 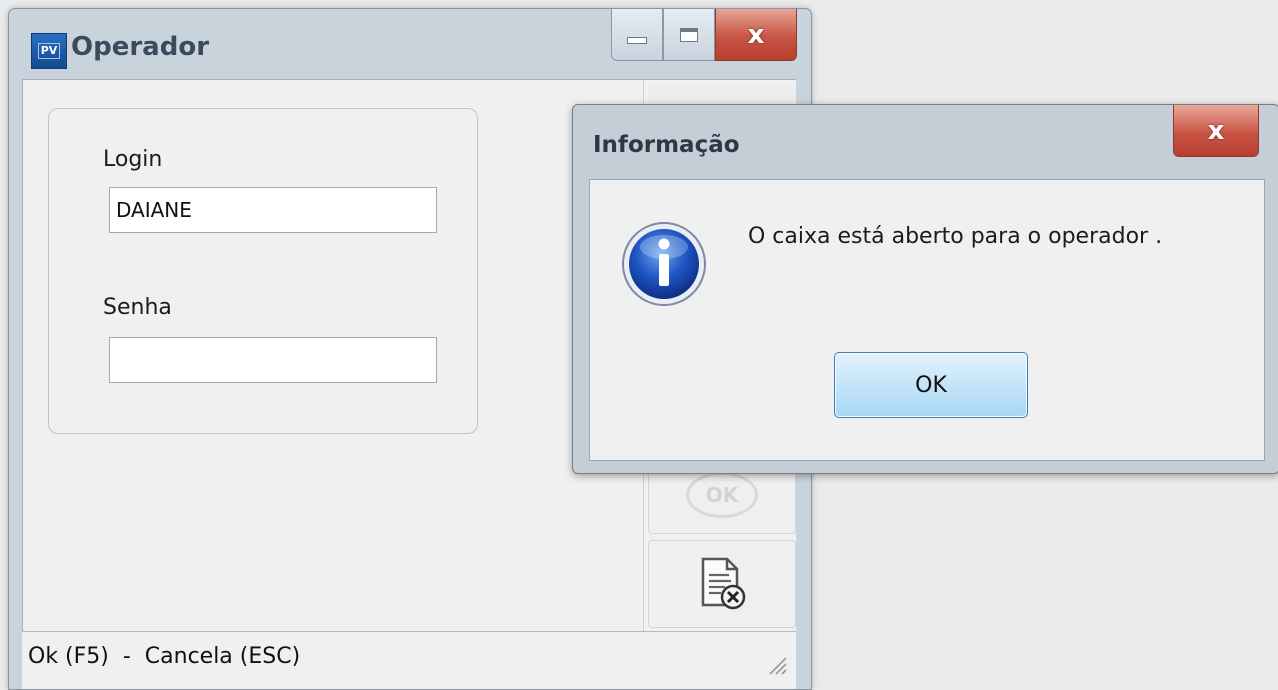 What do you see at coordinates (637, 35) in the screenshot?
I see `minimize-button` at bounding box center [637, 35].